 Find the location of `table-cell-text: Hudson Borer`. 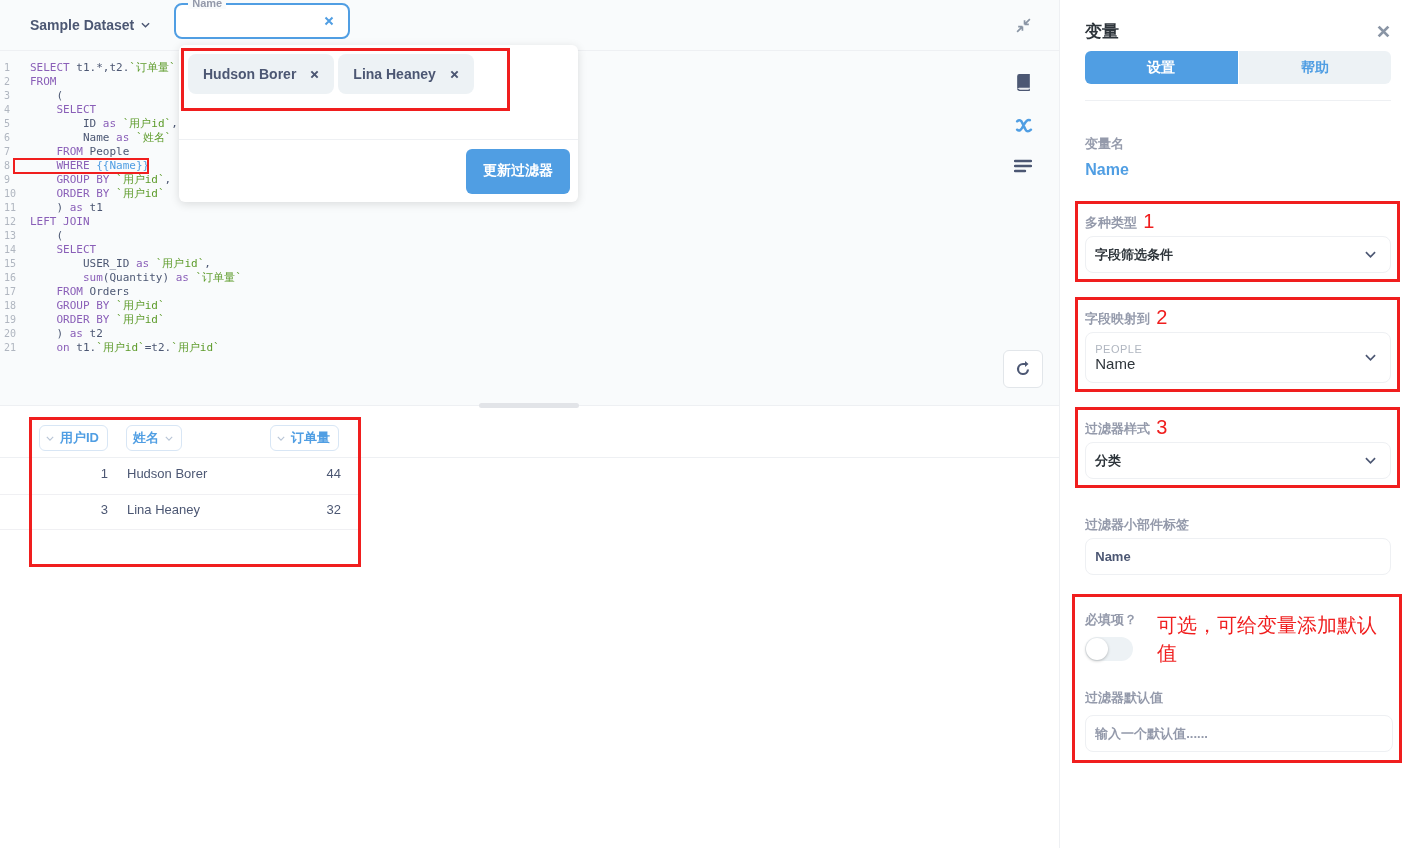

table-cell-text: Hudson Borer is located at coordinates (167, 474).